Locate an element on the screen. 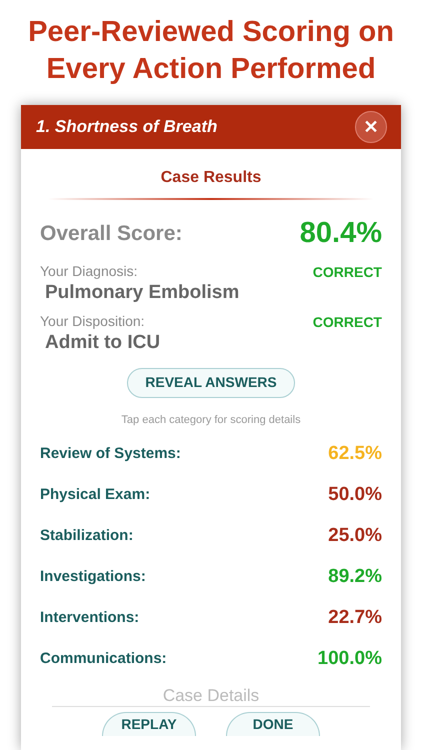  category-label: Investigations: is located at coordinates (93, 577).